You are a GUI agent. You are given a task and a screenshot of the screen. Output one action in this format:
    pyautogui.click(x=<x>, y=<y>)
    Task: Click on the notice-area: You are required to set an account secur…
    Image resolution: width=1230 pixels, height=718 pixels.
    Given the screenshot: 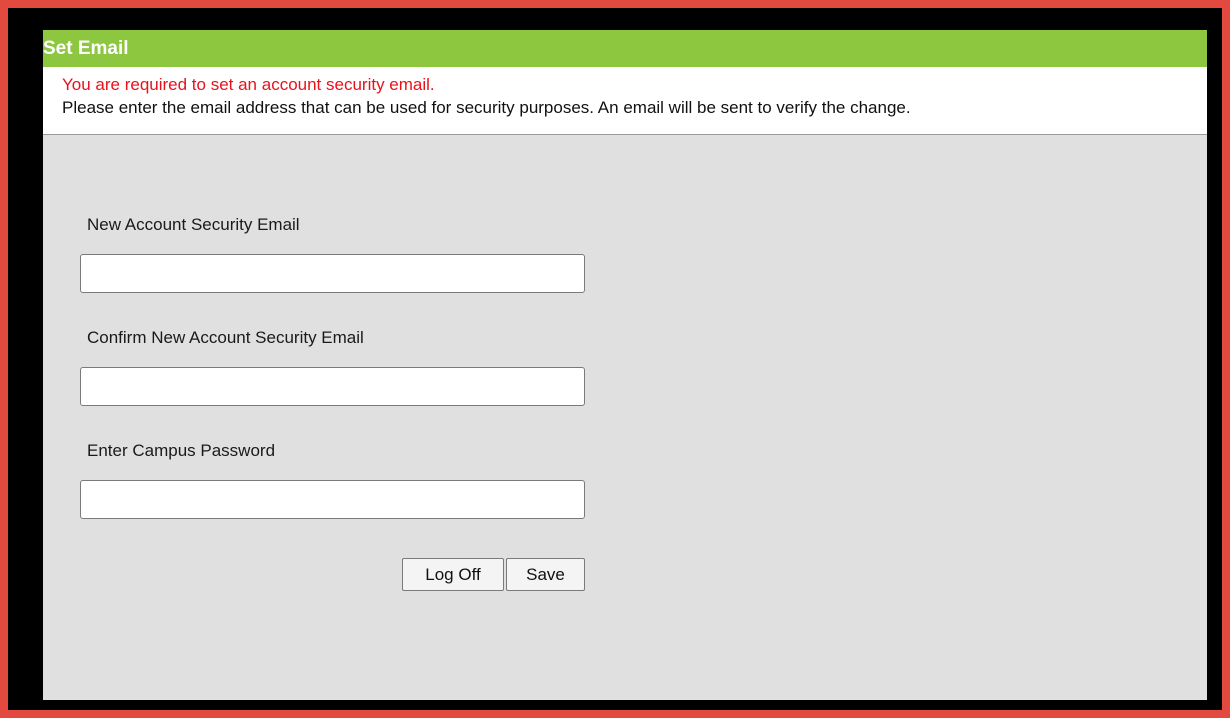 What is the action you would take?
    pyautogui.click(x=625, y=101)
    